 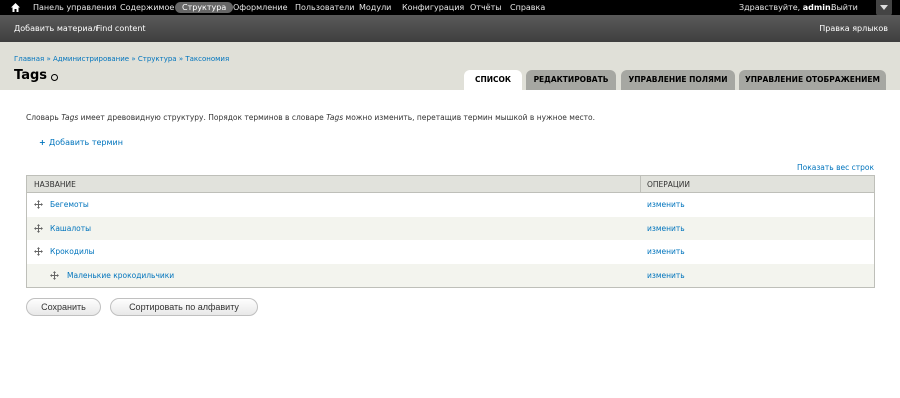 What do you see at coordinates (157, 59) in the screenshot?
I see `breadcrumb-structure: Структура` at bounding box center [157, 59].